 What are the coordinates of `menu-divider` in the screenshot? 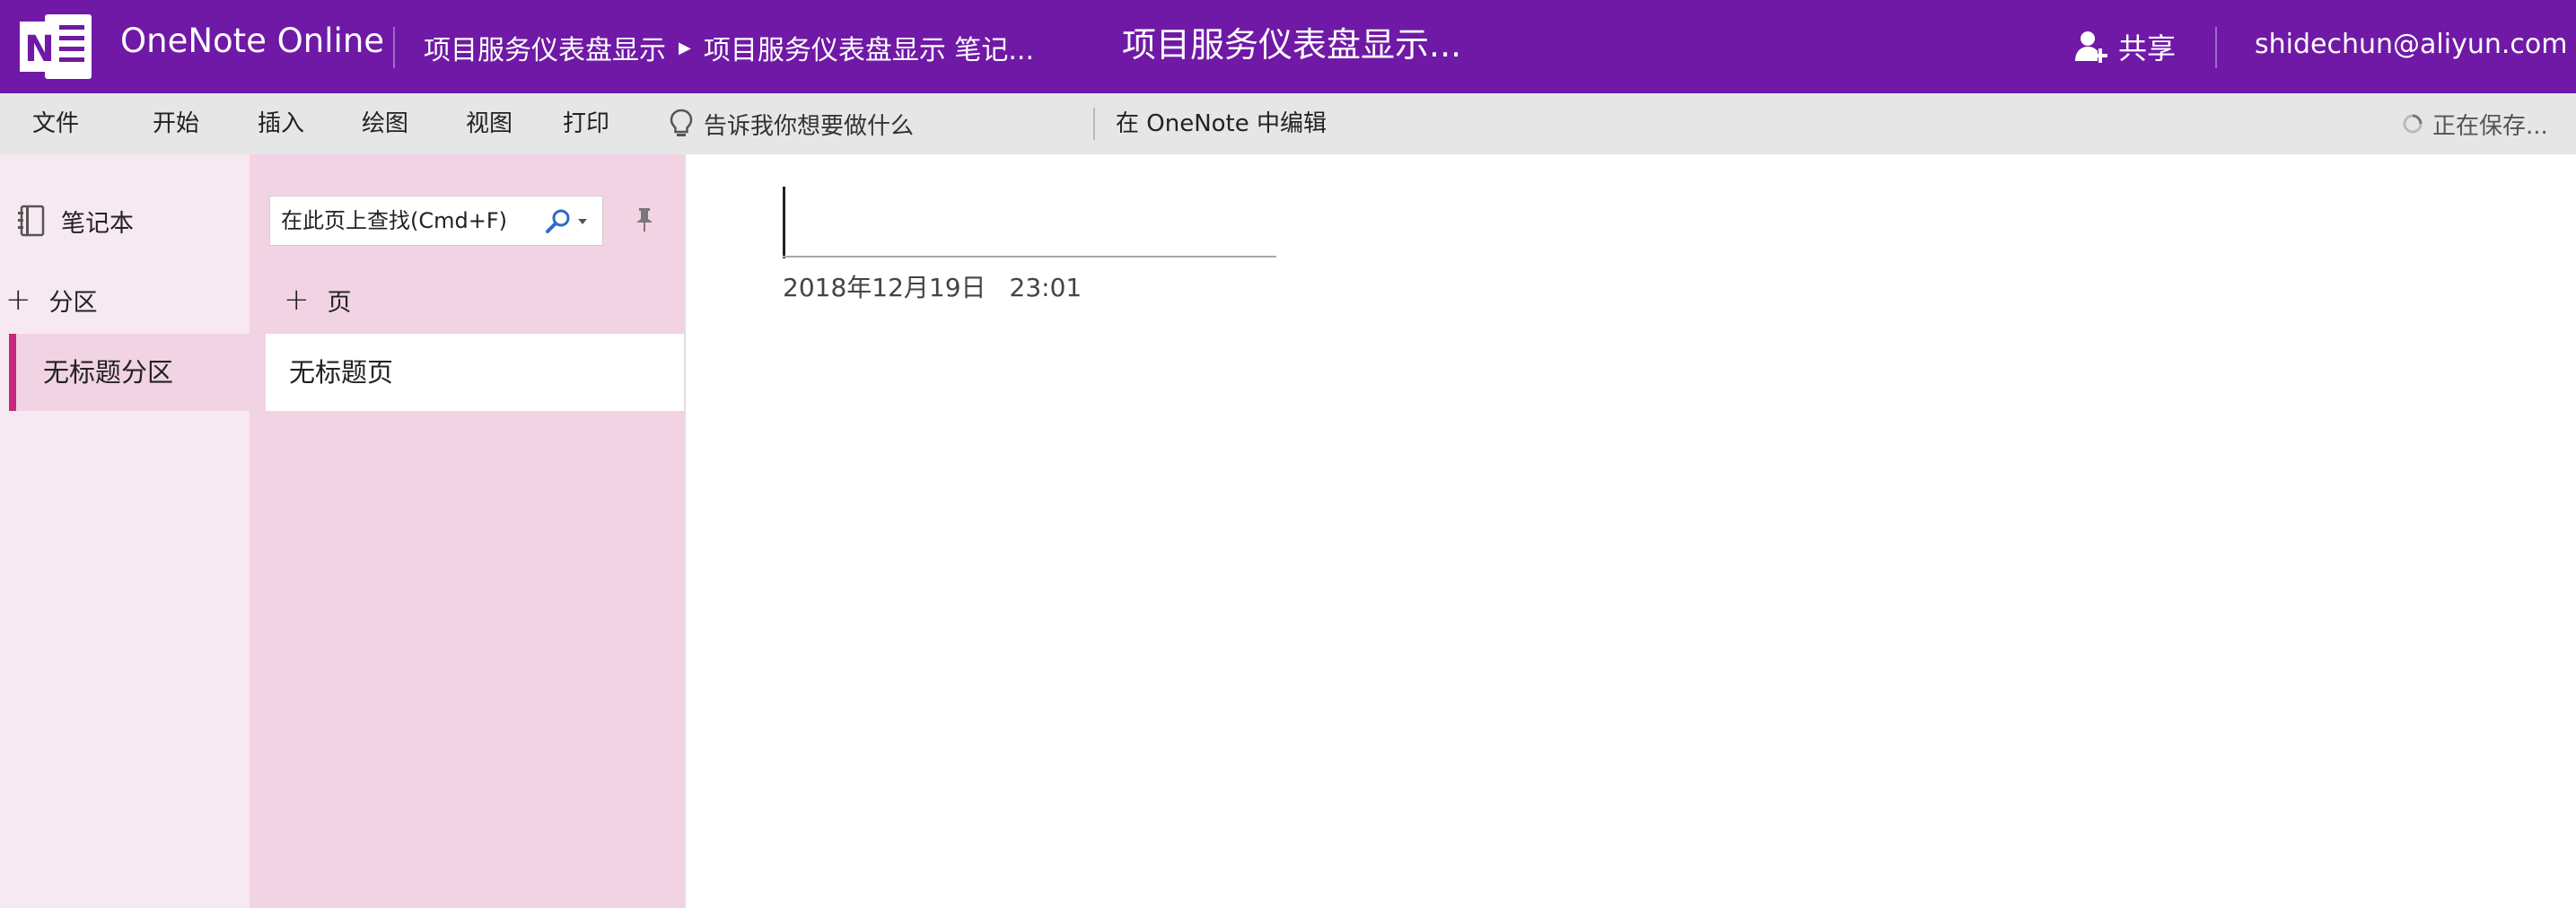 It's located at (1094, 124).